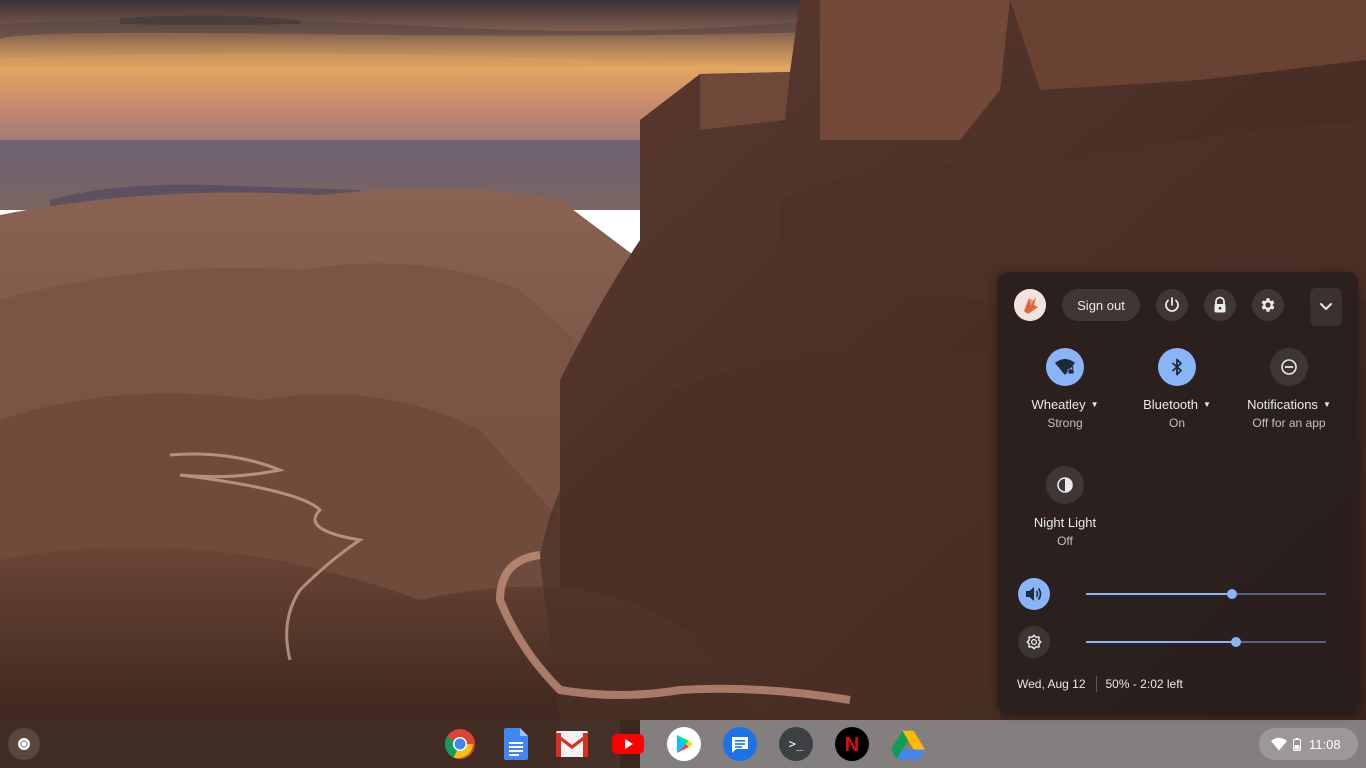 This screenshot has height=768, width=1366. I want to click on messages-app, so click(740, 744).